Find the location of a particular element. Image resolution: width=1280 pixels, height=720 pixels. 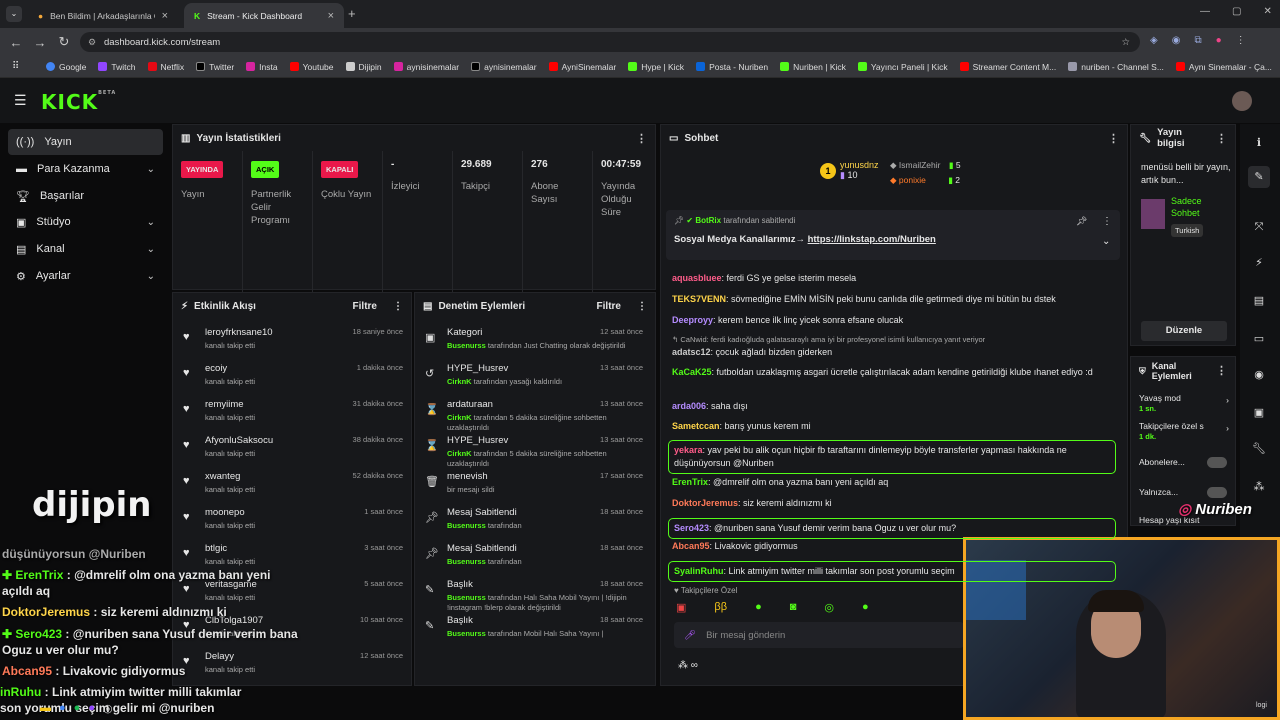

chat-settings-icons: ⁂ ∞ is located at coordinates (688, 665).